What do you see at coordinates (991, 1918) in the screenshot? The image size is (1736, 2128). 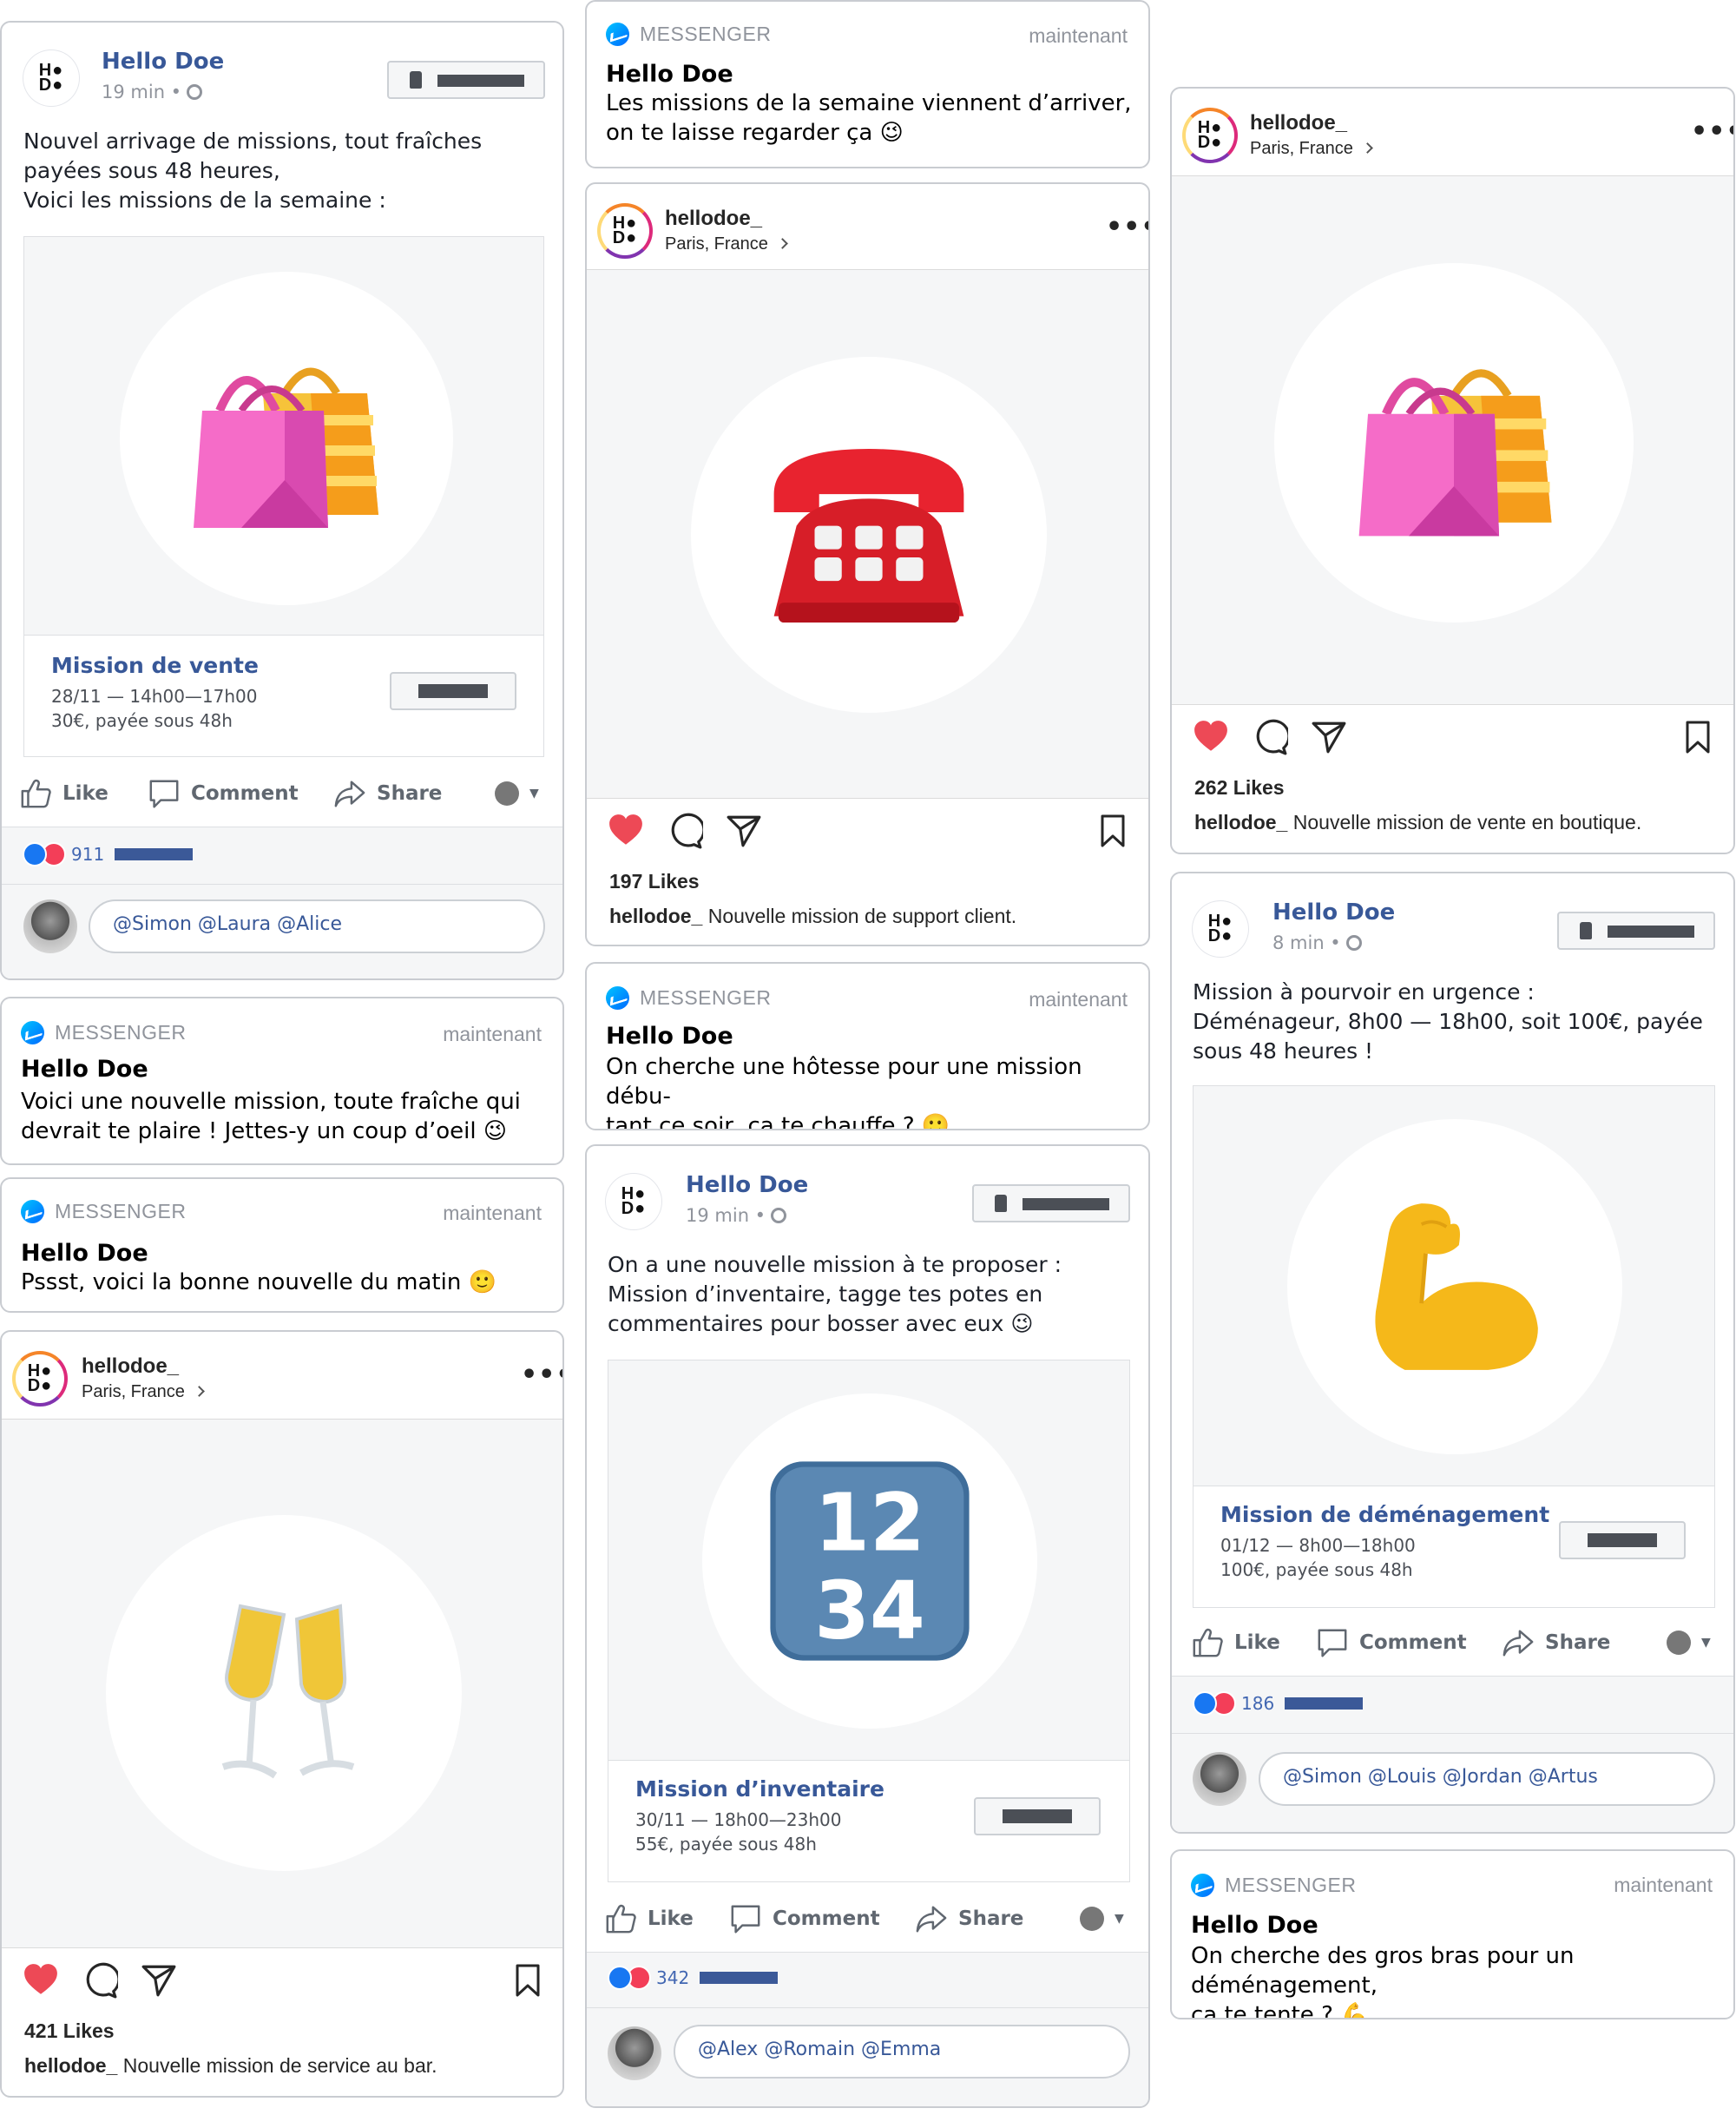 I see `share-label: Share` at bounding box center [991, 1918].